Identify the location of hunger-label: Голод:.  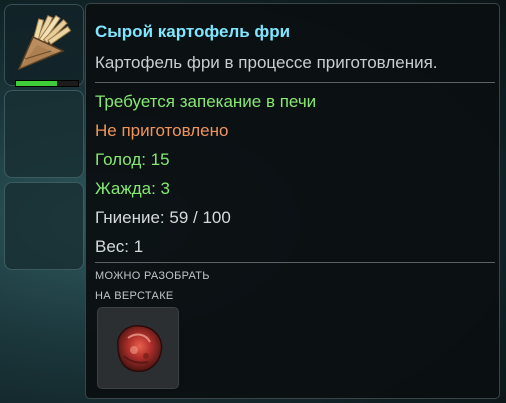
(120, 159).